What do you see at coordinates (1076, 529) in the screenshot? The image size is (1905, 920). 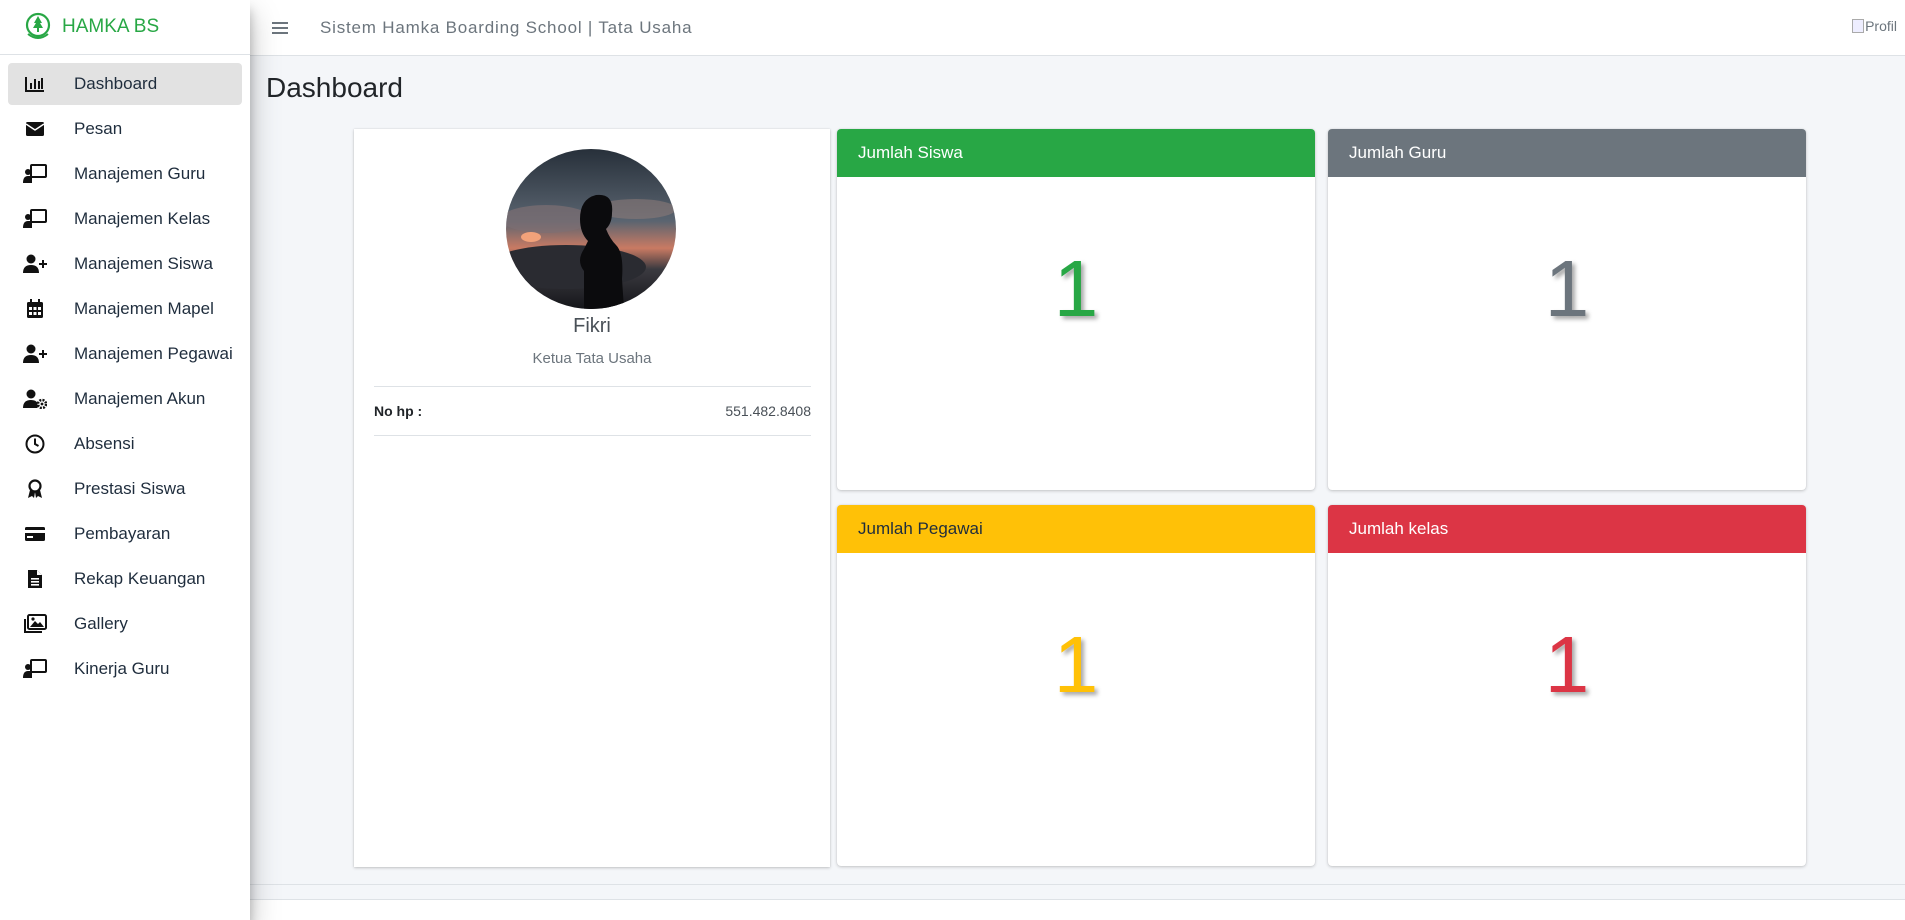 I see `stat-card-header: Jumlah Pegawai` at bounding box center [1076, 529].